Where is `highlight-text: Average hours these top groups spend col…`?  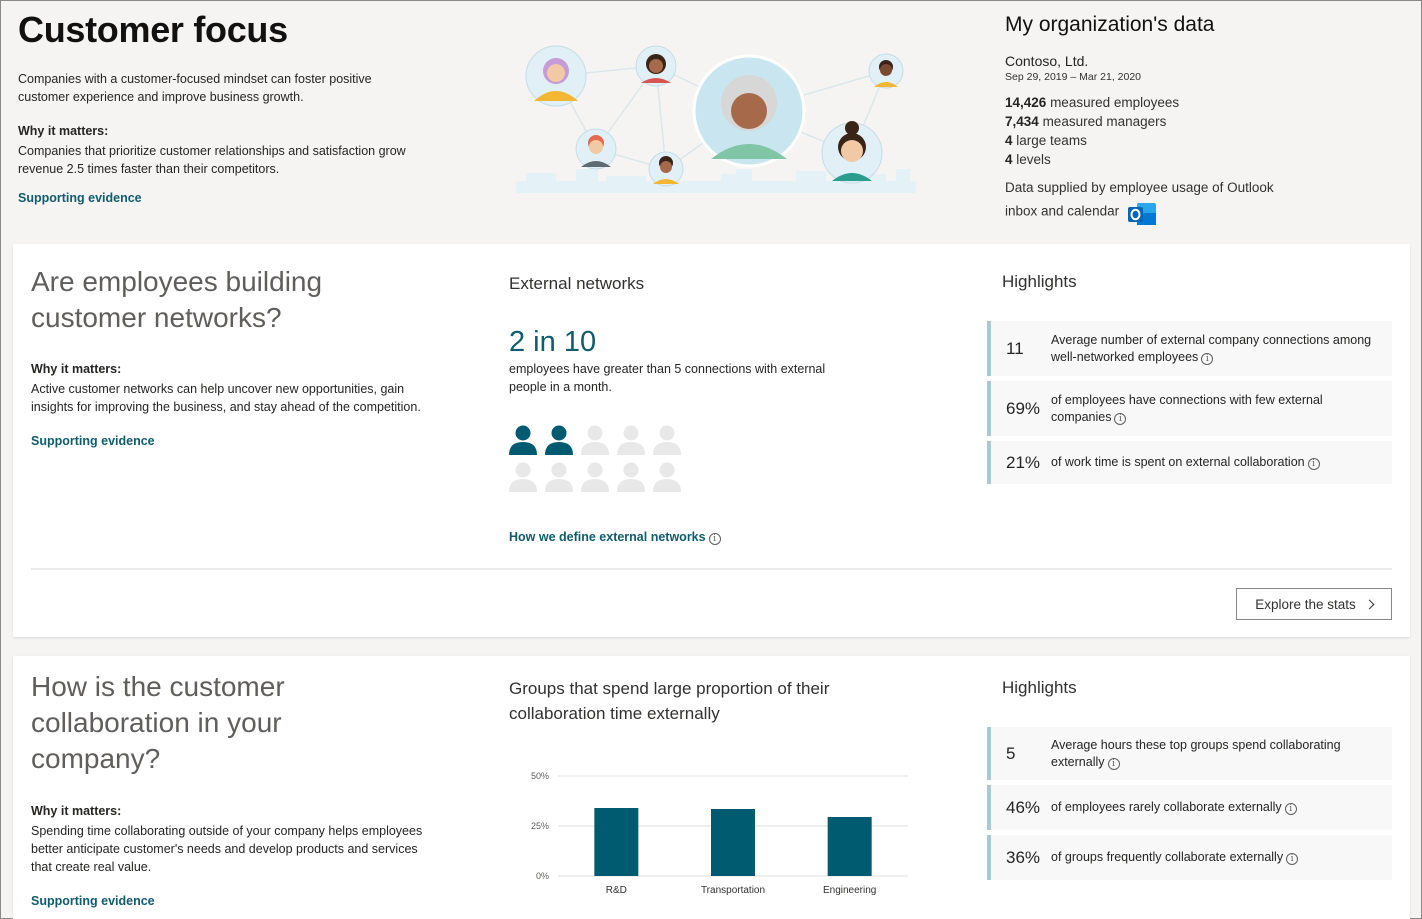 highlight-text: Average hours these top groups spend col… is located at coordinates (1196, 753).